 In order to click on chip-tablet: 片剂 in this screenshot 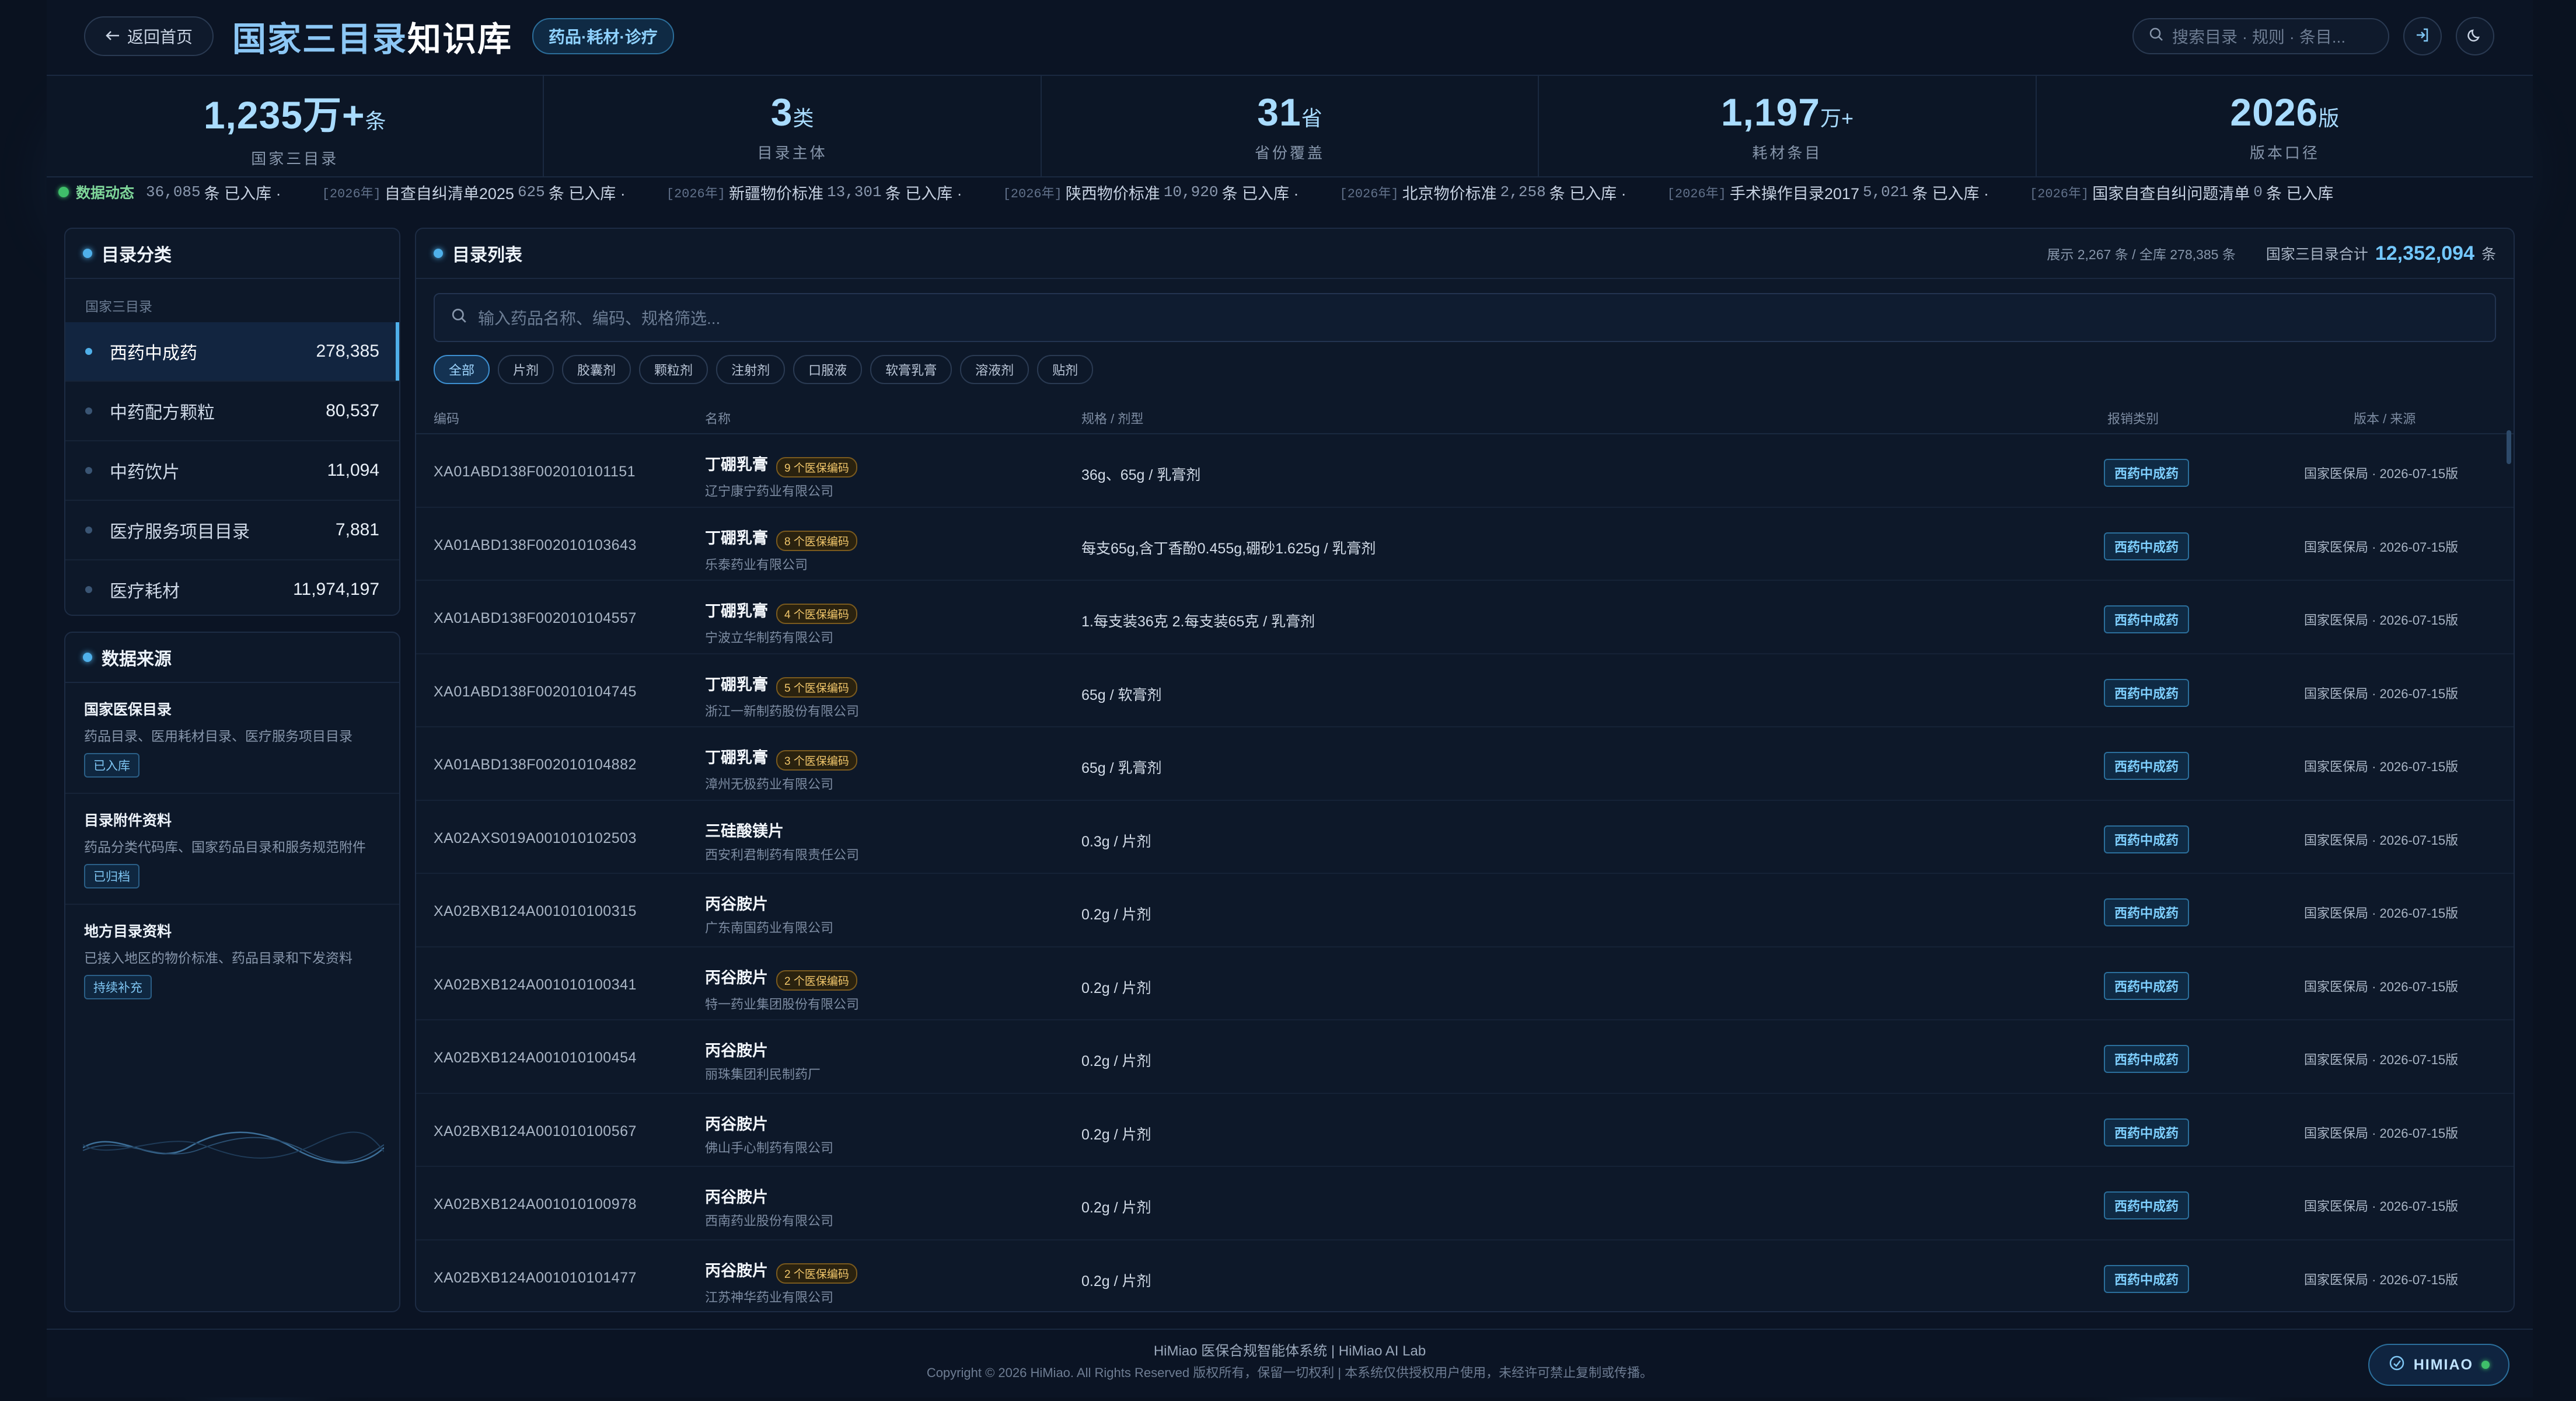, I will do `click(526, 369)`.